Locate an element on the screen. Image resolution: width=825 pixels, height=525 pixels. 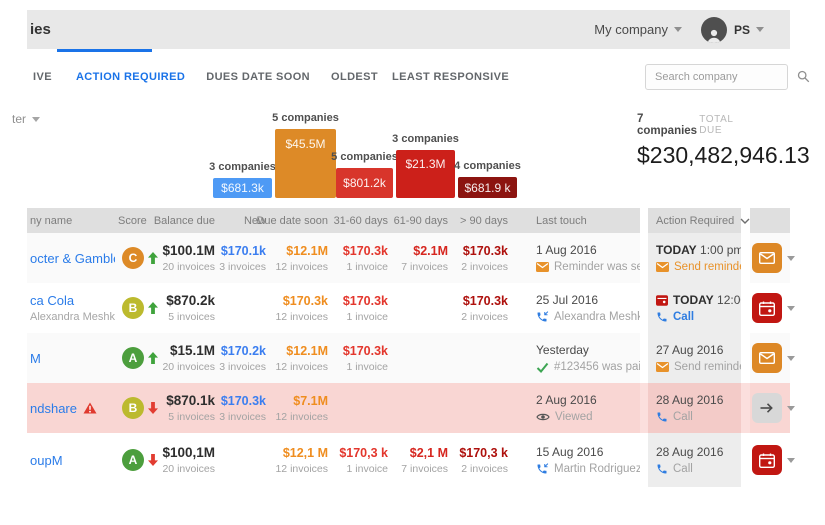
header-balance-due: Balance due is located at coordinates (185, 220).